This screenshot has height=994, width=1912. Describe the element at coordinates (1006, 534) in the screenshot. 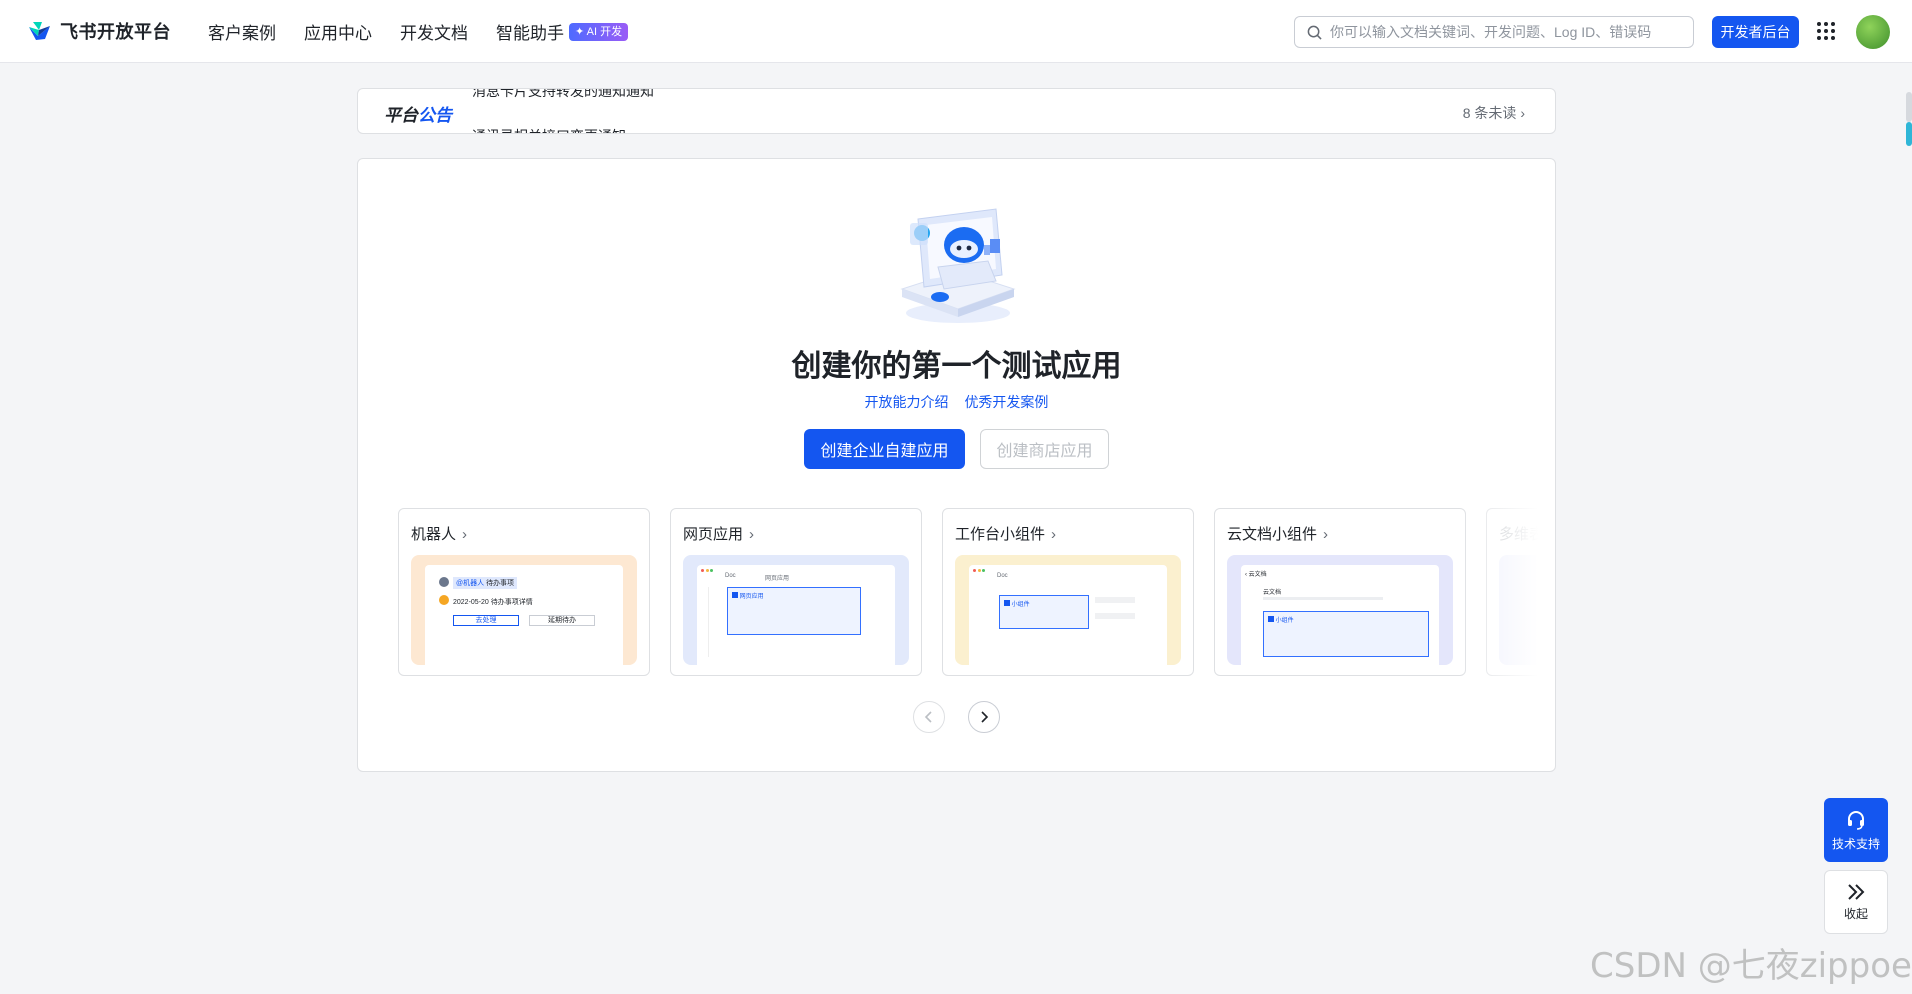

I see `app-type-label: 工作台小组件 ›` at that location.